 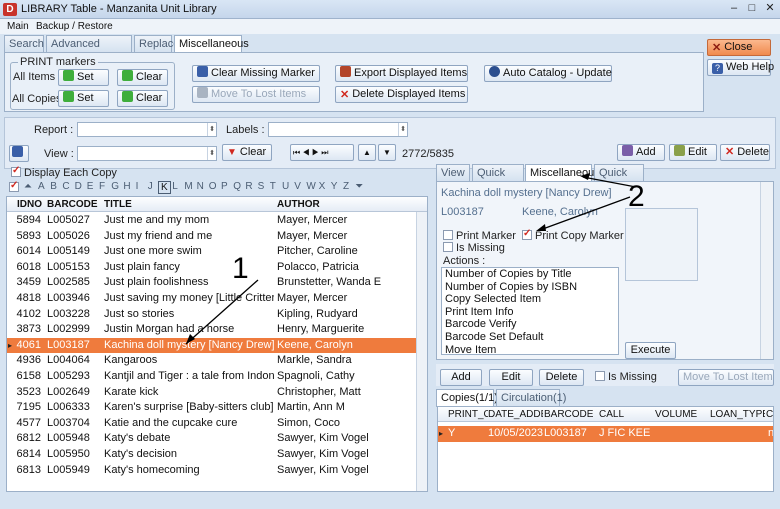 What do you see at coordinates (585, 176) in the screenshot?
I see `arrow-2b-head` at bounding box center [585, 176].